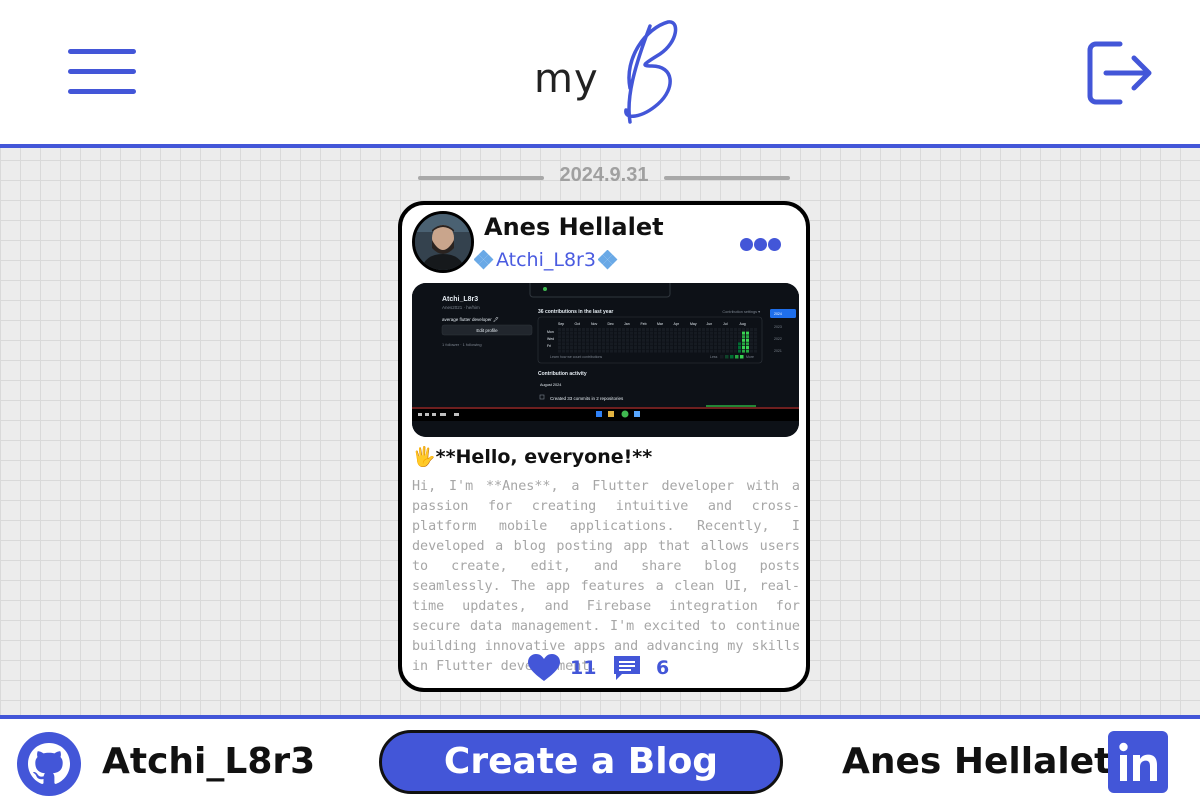 The image size is (1200, 800). I want to click on github-link, so click(49, 764).